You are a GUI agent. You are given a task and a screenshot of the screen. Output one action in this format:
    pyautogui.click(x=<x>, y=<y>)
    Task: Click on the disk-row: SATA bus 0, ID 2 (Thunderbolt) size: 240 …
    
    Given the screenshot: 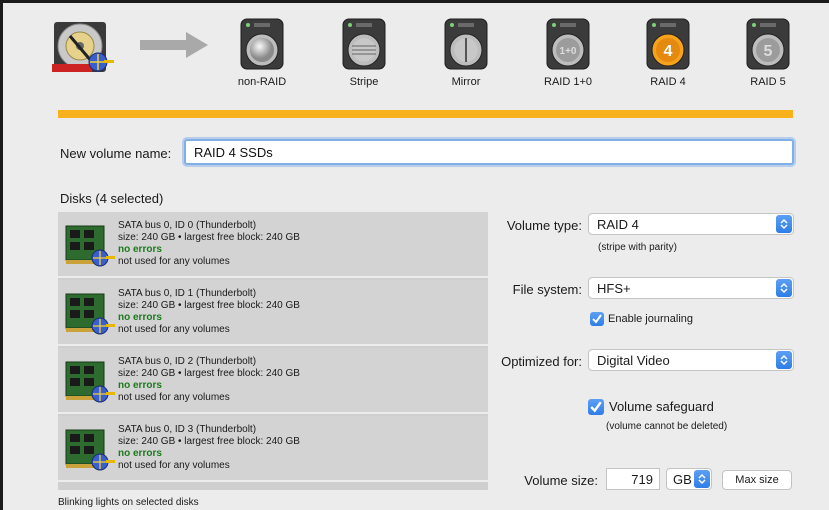 What is the action you would take?
    pyautogui.click(x=273, y=381)
    